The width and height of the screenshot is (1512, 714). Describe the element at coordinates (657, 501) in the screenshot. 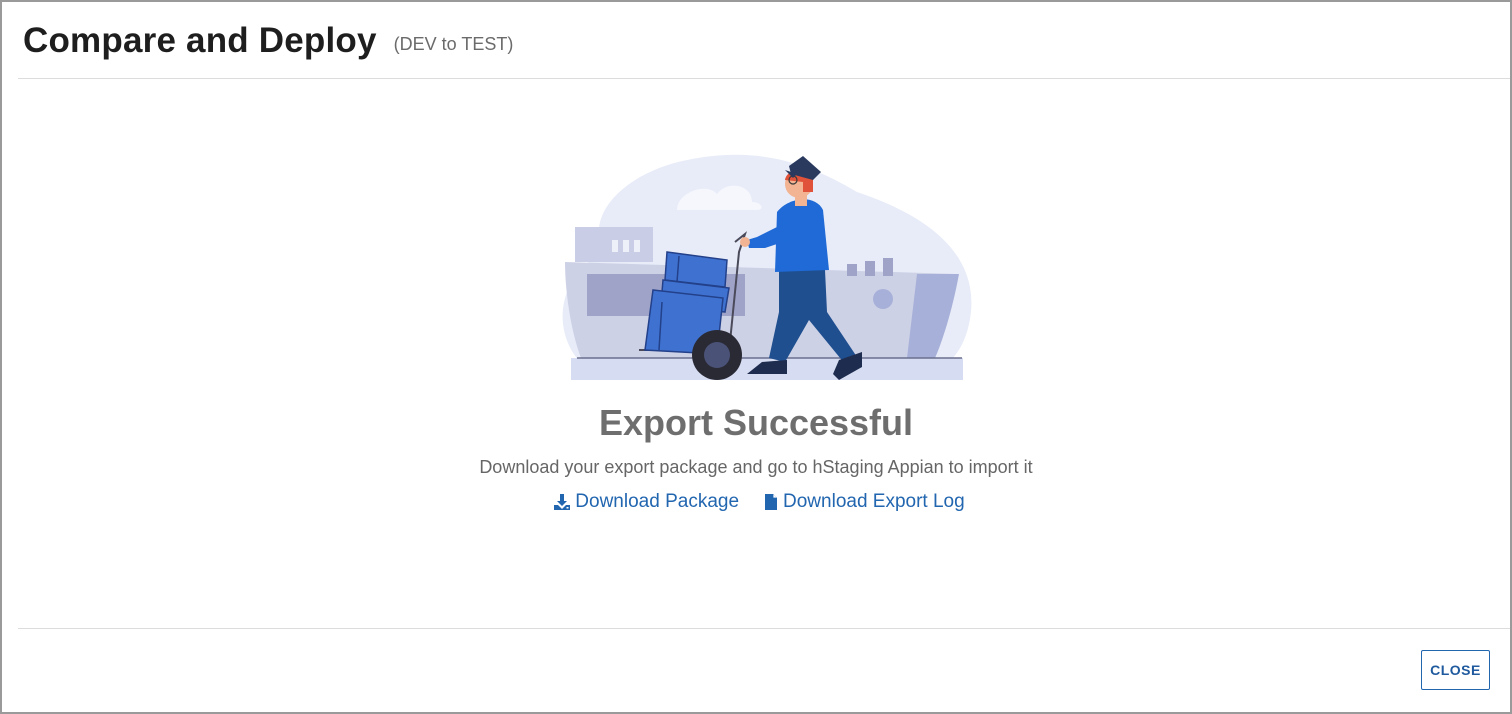

I see `download-package-label: Download Package` at that location.